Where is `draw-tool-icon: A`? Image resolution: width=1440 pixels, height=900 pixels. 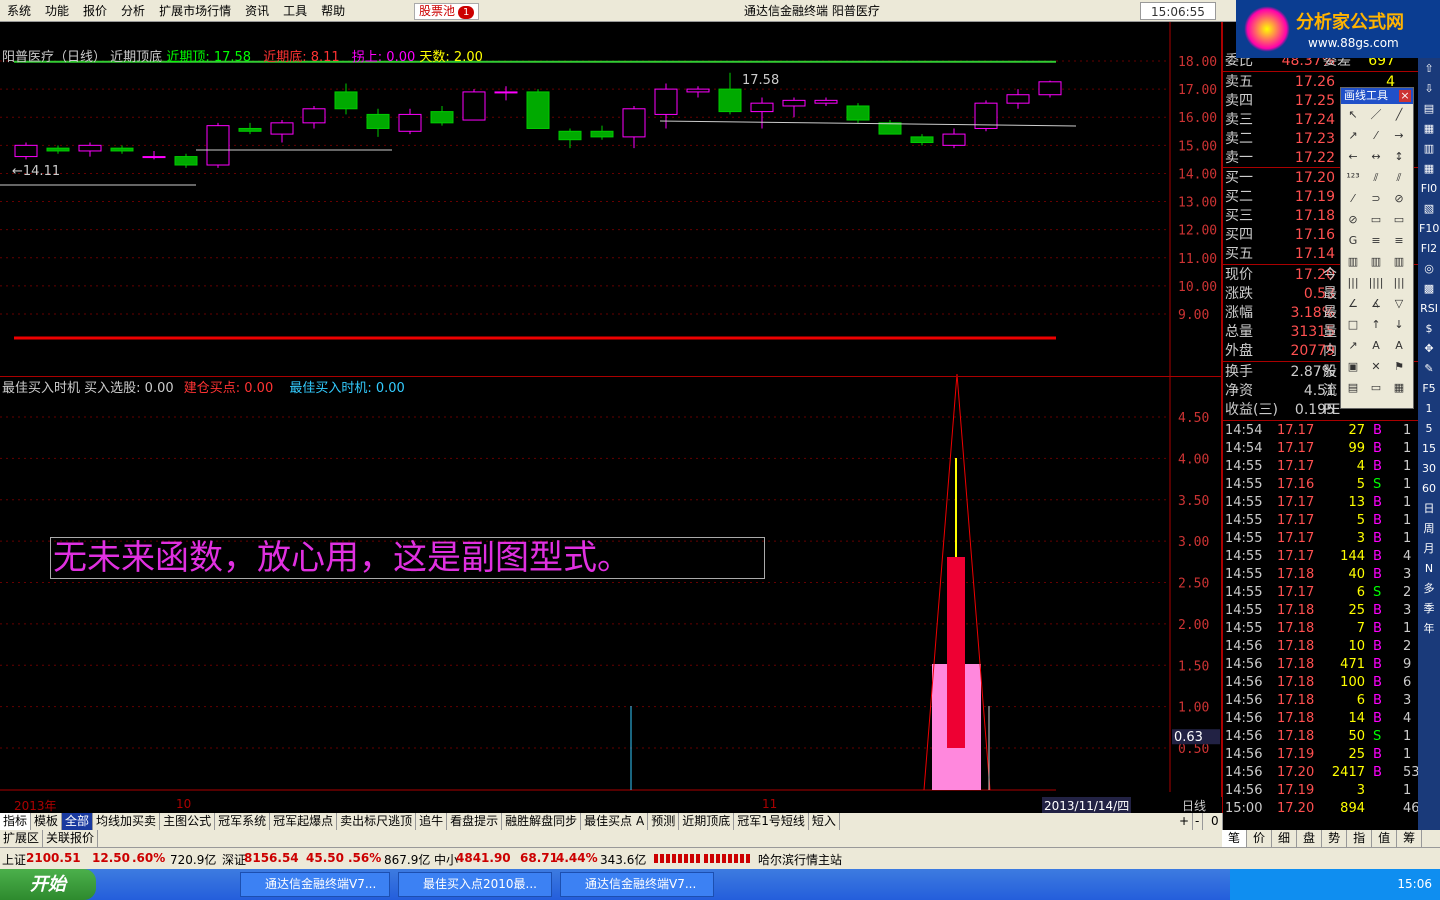 draw-tool-icon: A is located at coordinates (1376, 346).